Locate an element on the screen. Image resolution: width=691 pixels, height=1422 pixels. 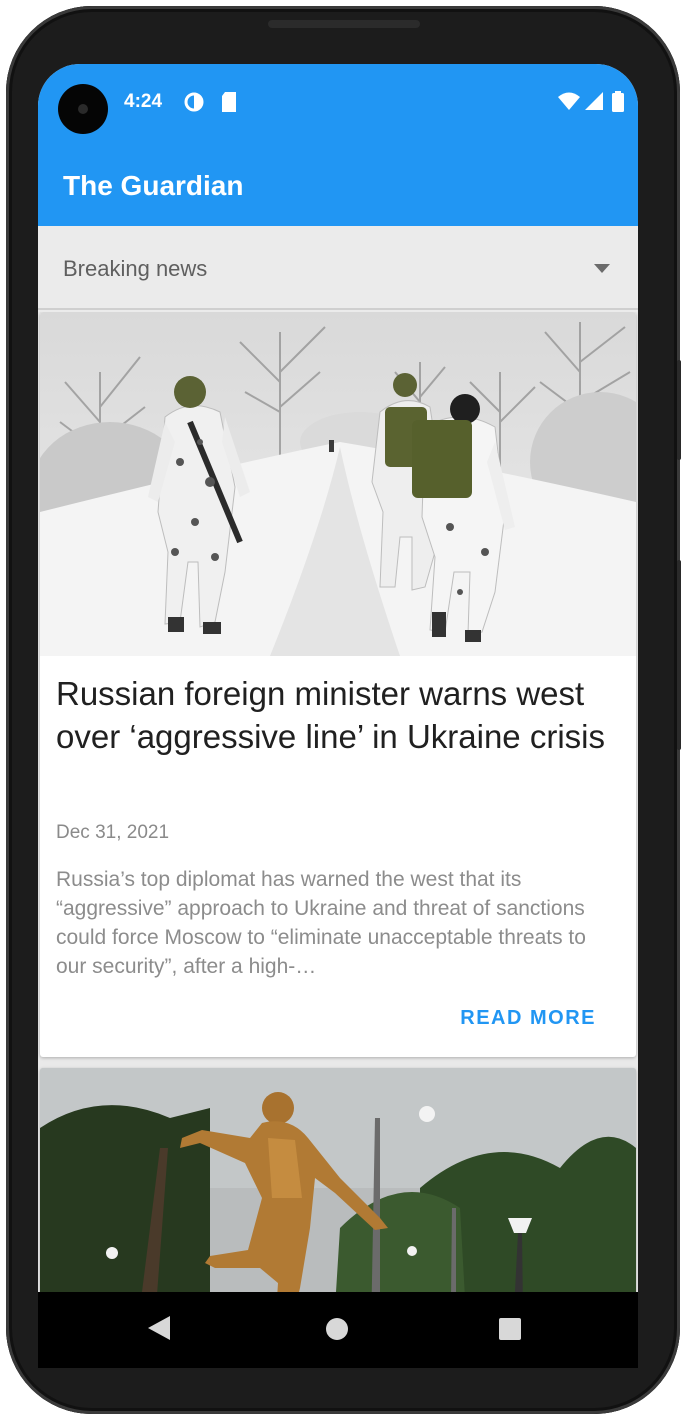
status-bar: 4:24 is located at coordinates (338, 103).